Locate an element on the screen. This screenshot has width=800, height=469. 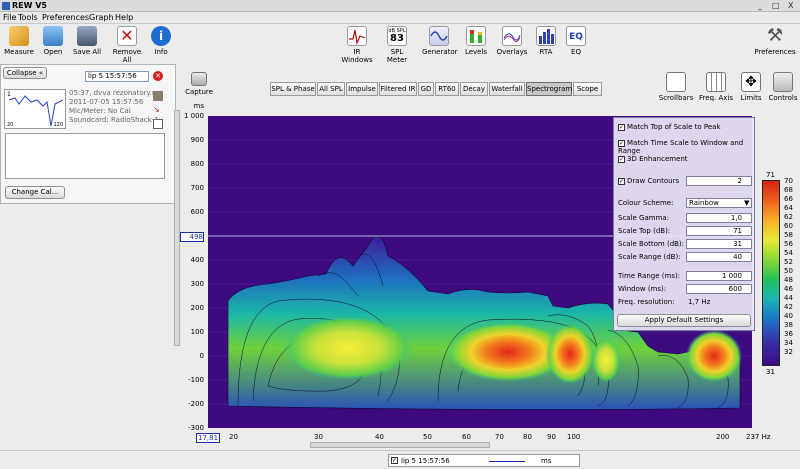
3d-enhancement-label: 3D Enhancement is located at coordinates (657, 159).